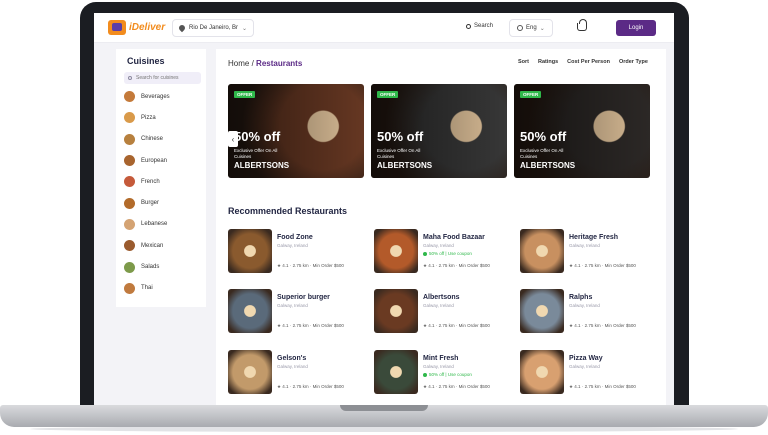 The image size is (768, 435). What do you see at coordinates (593, 237) in the screenshot?
I see `restaurant-name: Heritage Fresh` at bounding box center [593, 237].